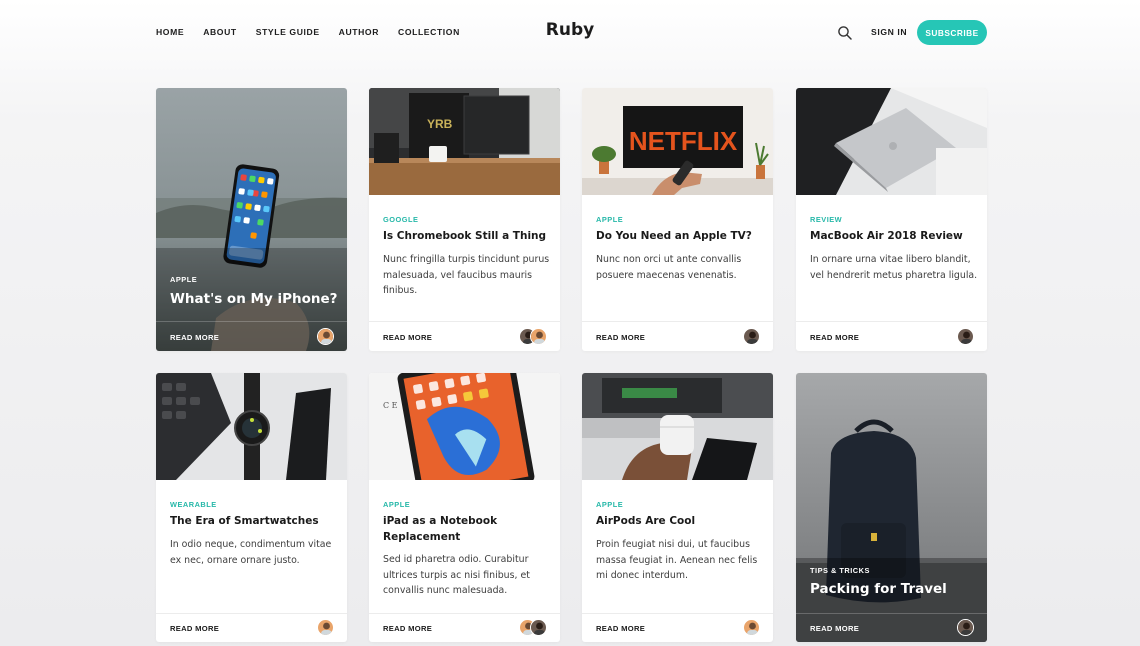 The image size is (1140, 646). I want to click on post-image-ipad: C E, so click(464, 426).